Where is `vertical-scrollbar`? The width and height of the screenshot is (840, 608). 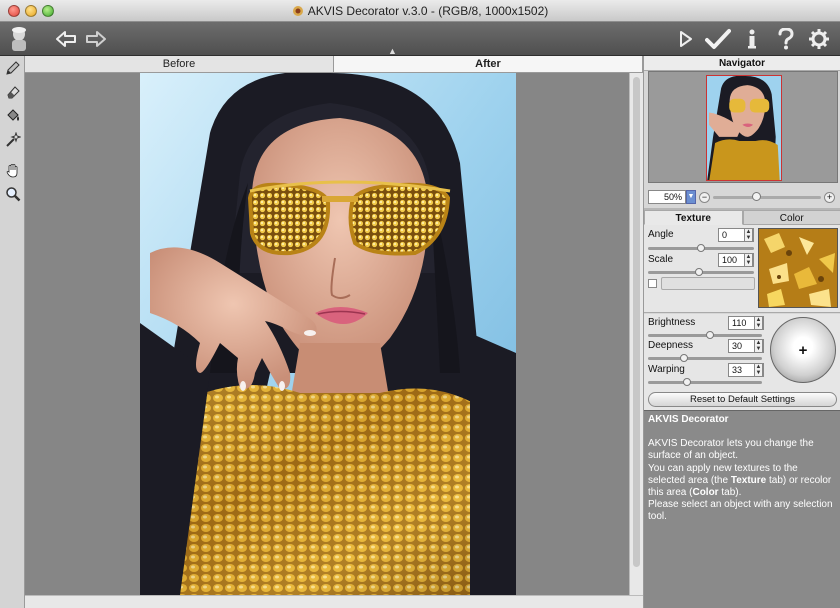
vertical-scrollbar is located at coordinates (636, 334).